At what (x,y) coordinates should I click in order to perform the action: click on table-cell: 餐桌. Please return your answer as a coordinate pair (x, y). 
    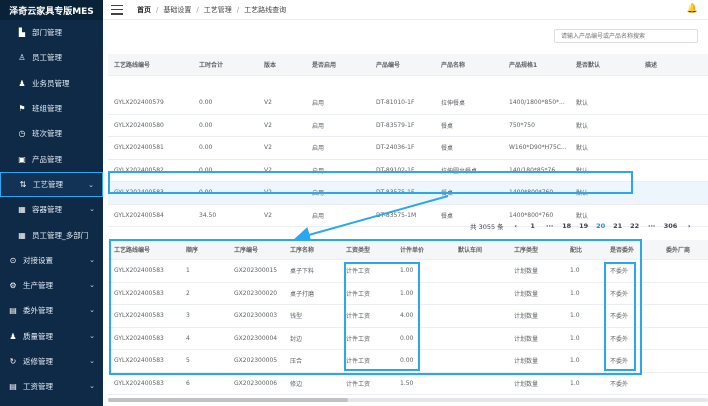
    Looking at the image, I should click on (447, 126).